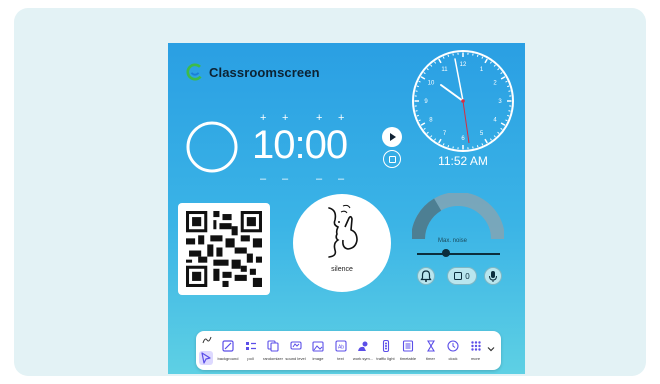 The image size is (660, 384). I want to click on noise-label: Max. noise, so click(453, 241).